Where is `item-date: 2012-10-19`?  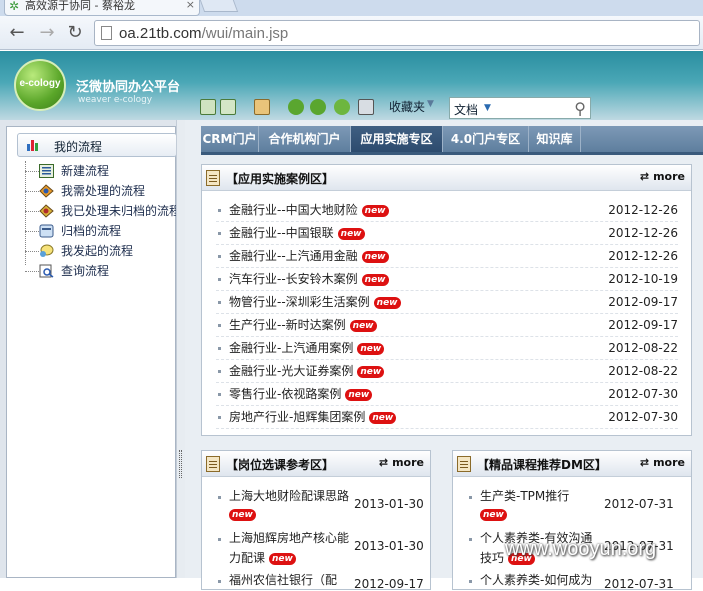 item-date: 2012-10-19 is located at coordinates (643, 279).